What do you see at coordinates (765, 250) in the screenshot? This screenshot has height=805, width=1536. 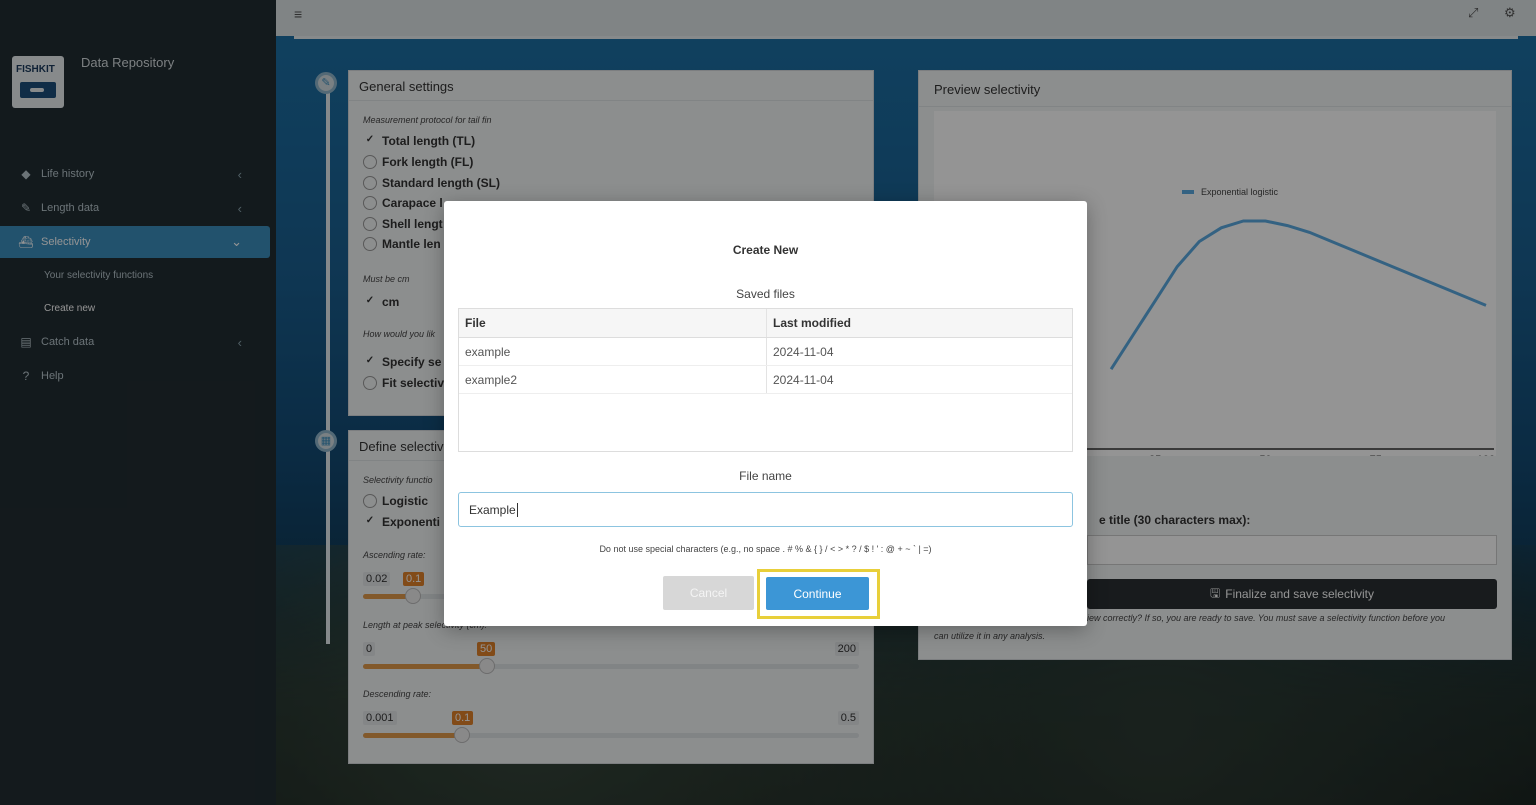 I see `modal-title: Create New` at bounding box center [765, 250].